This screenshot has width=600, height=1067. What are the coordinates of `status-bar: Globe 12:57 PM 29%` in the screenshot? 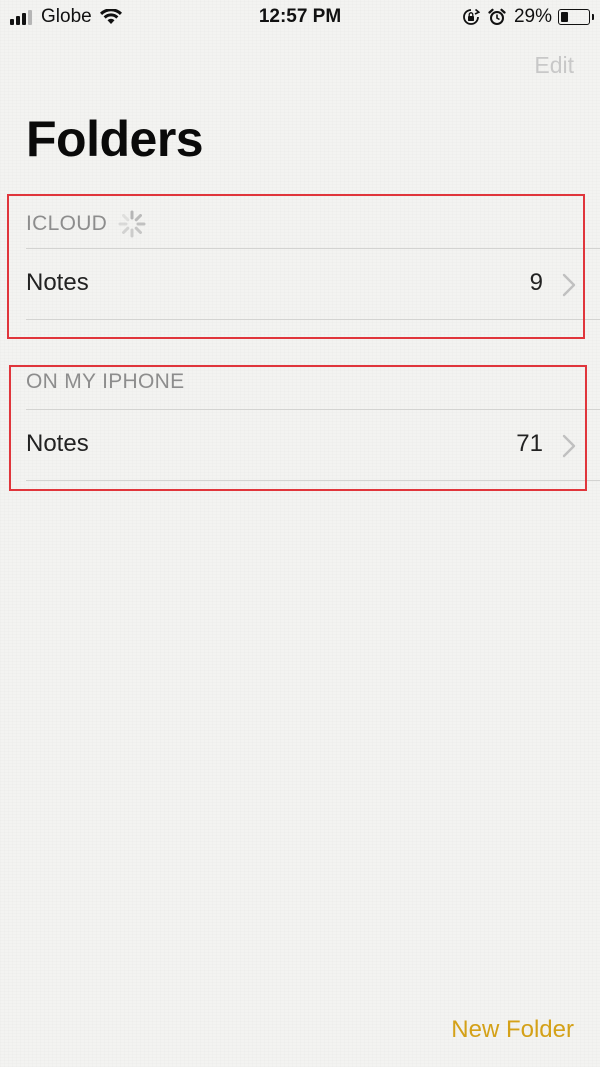 It's located at (300, 17).